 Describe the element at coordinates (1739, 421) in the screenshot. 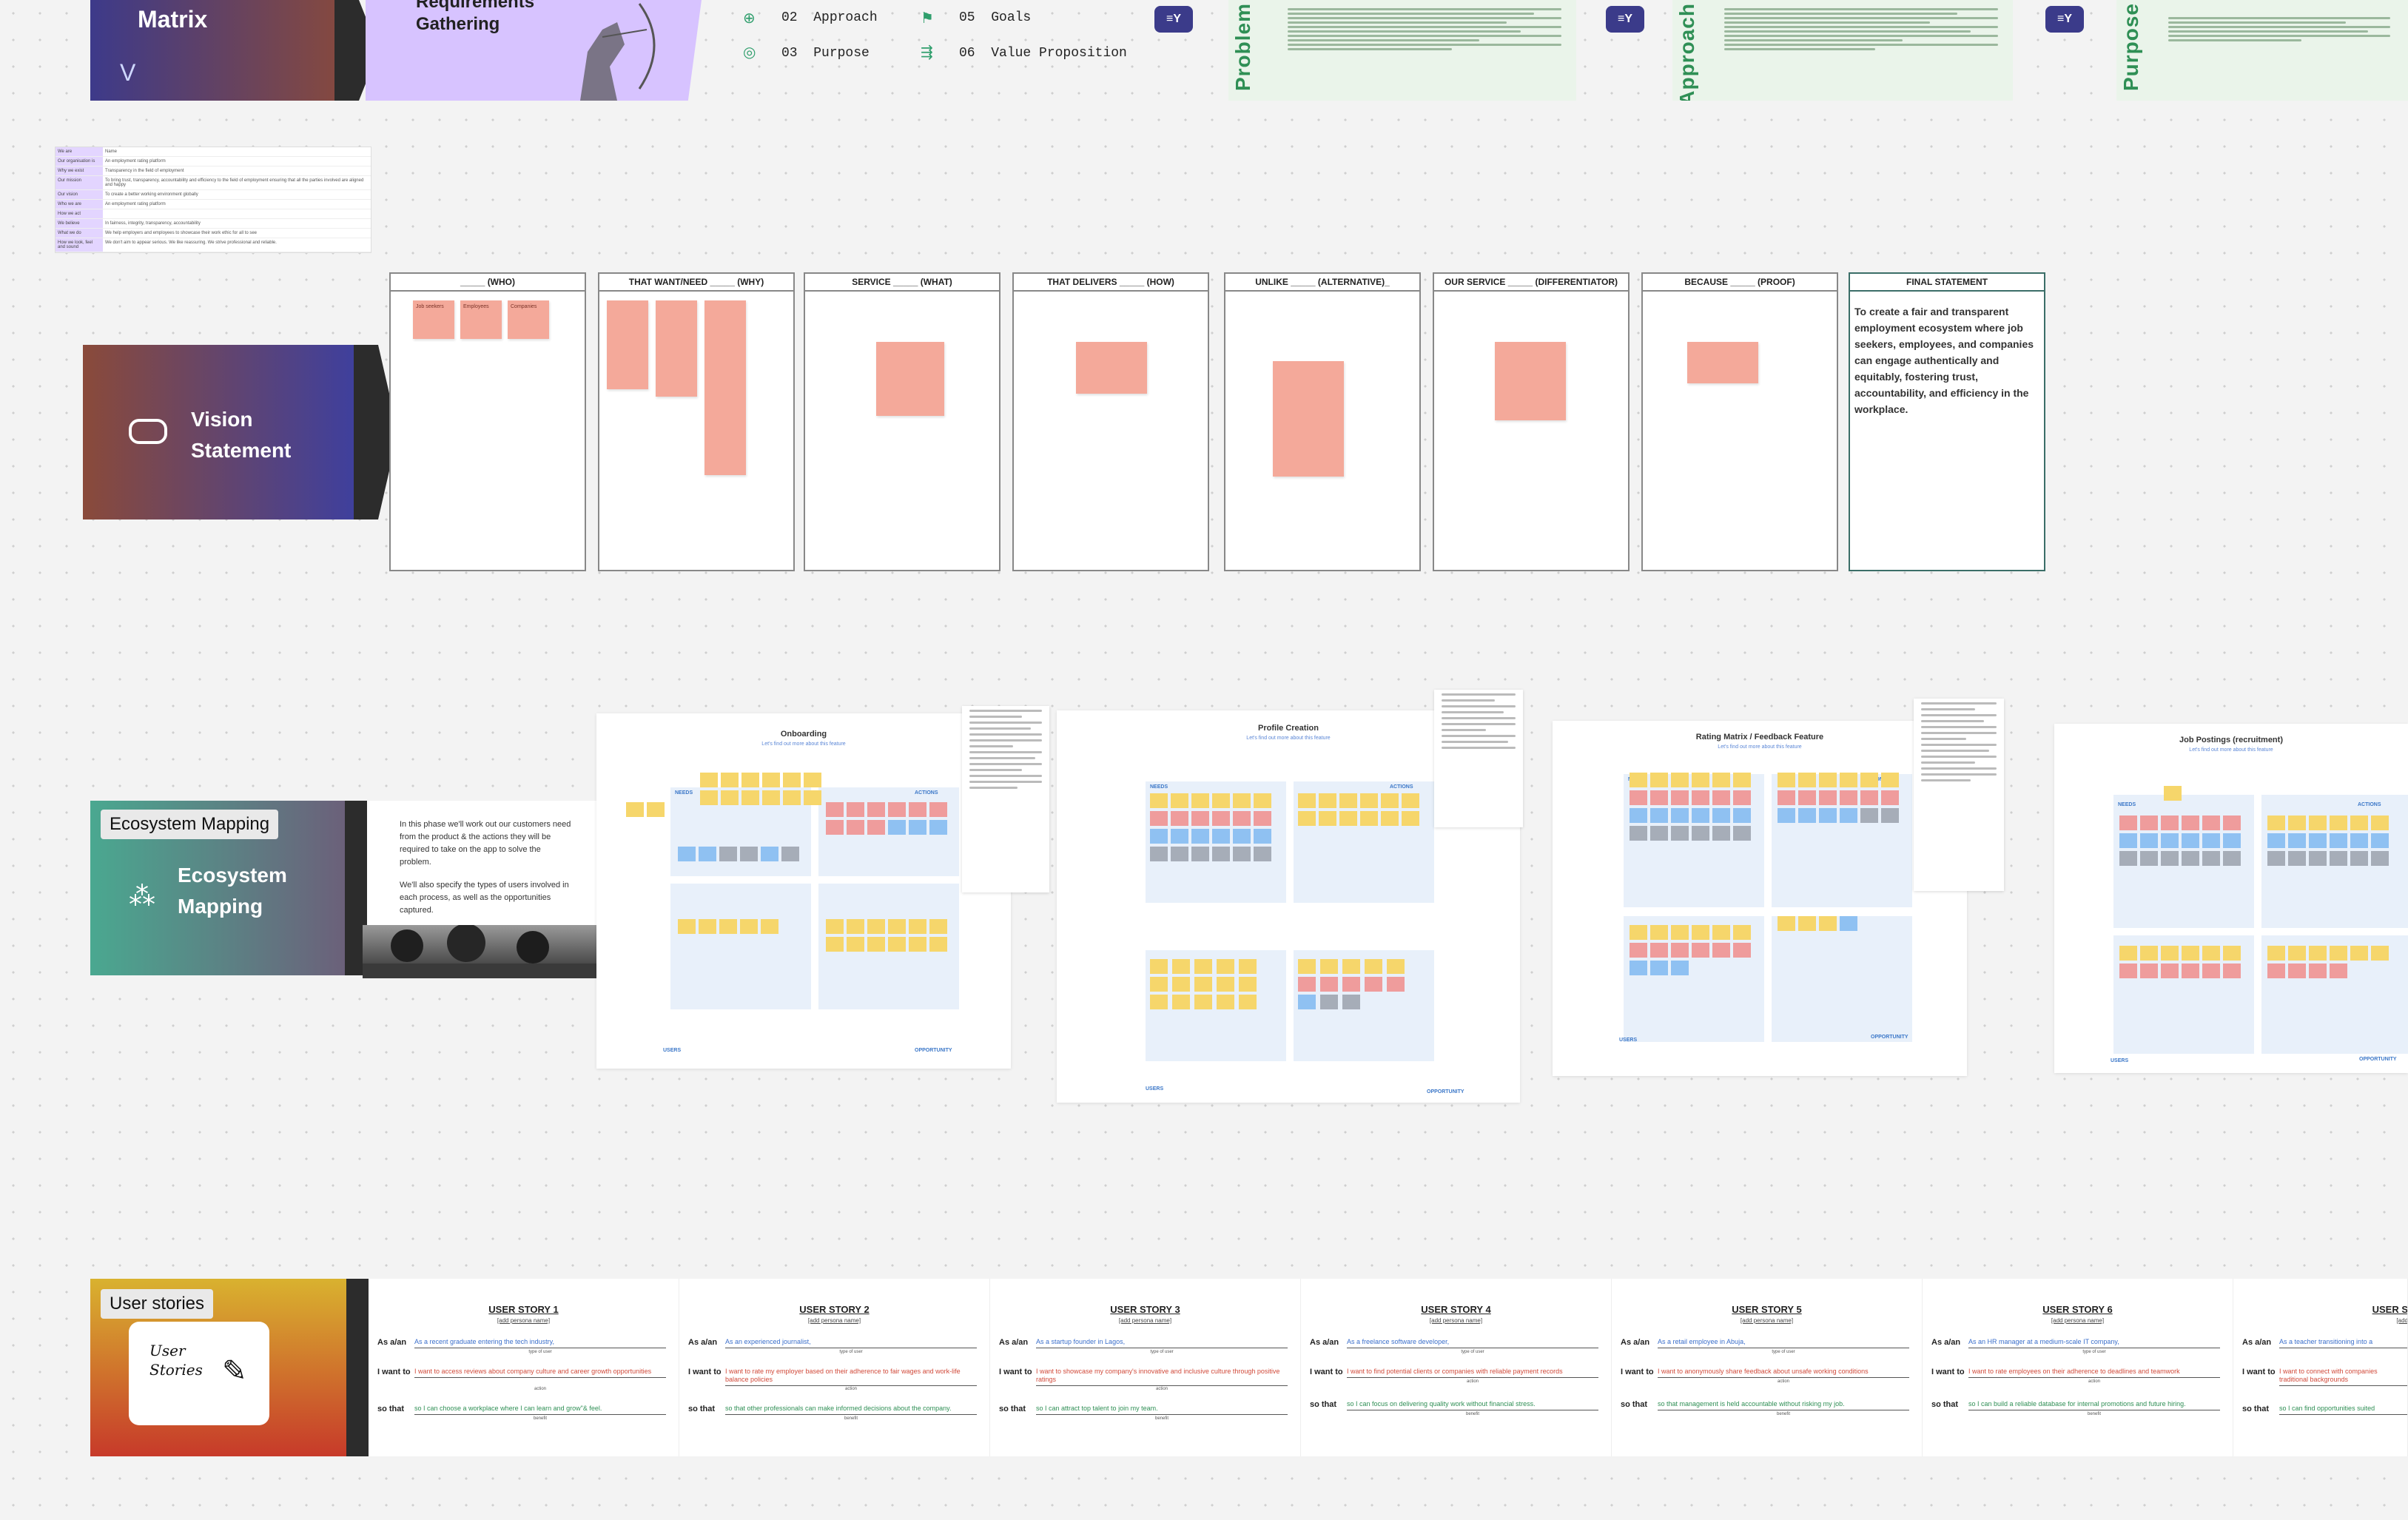

I see `proof-column: BECAUSE _____ (PROOF)` at that location.